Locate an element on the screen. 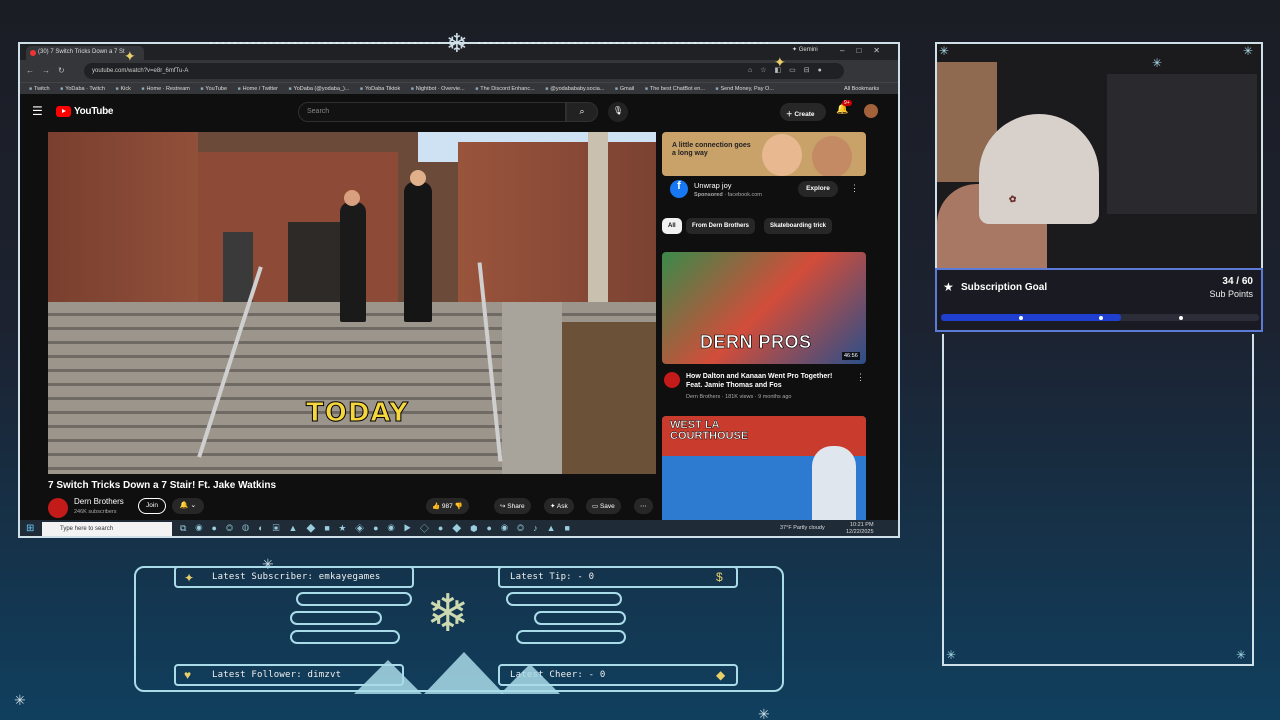 This screenshot has width=1280, height=720. video-duration: 46:56 is located at coordinates (851, 356).